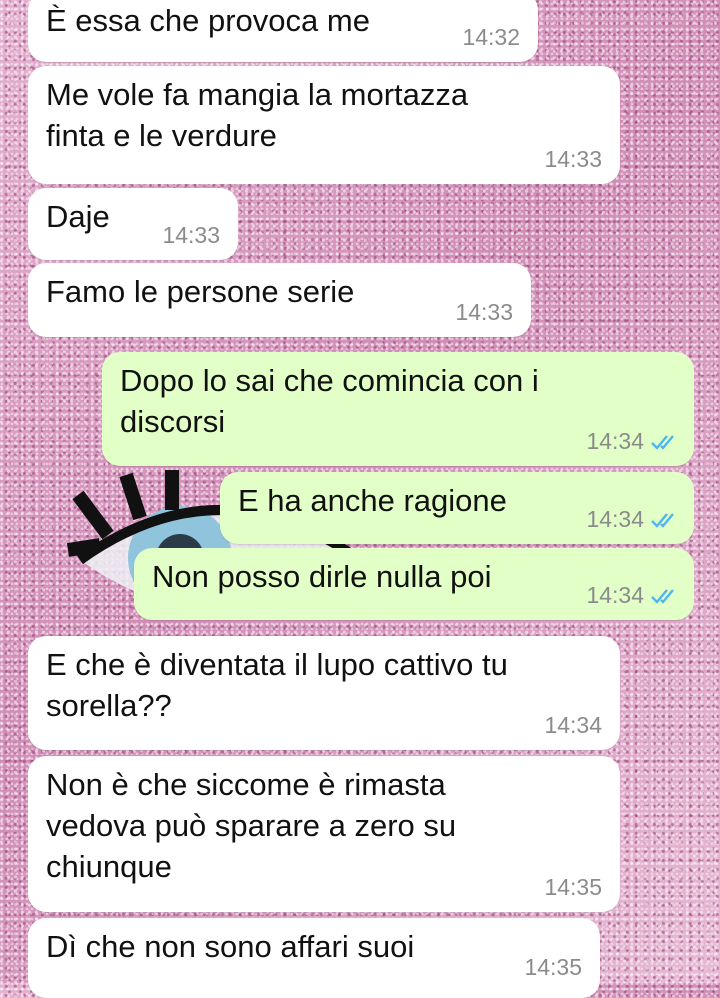  What do you see at coordinates (109, 705) in the screenshot?
I see `message-text: sorella??` at bounding box center [109, 705].